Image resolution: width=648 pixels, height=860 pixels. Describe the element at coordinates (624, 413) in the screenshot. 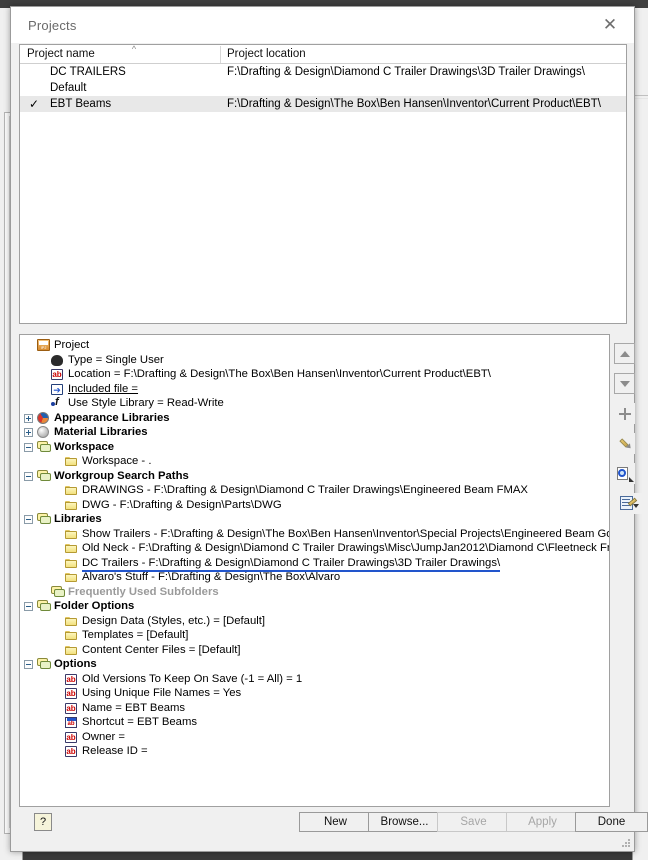

I see `add-path-button` at that location.